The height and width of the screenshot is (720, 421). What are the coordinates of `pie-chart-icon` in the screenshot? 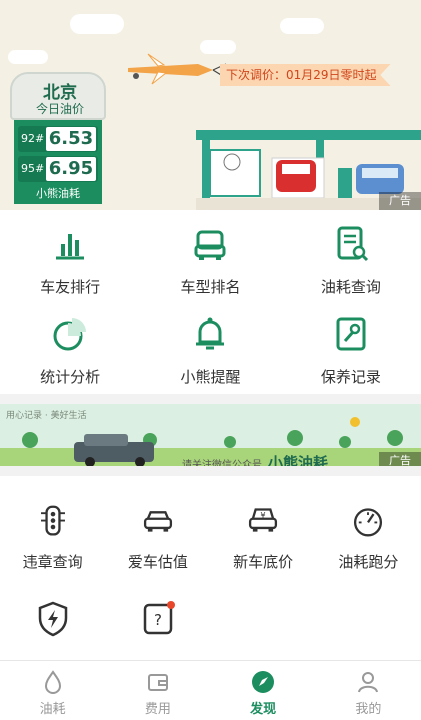 It's located at (70, 334).